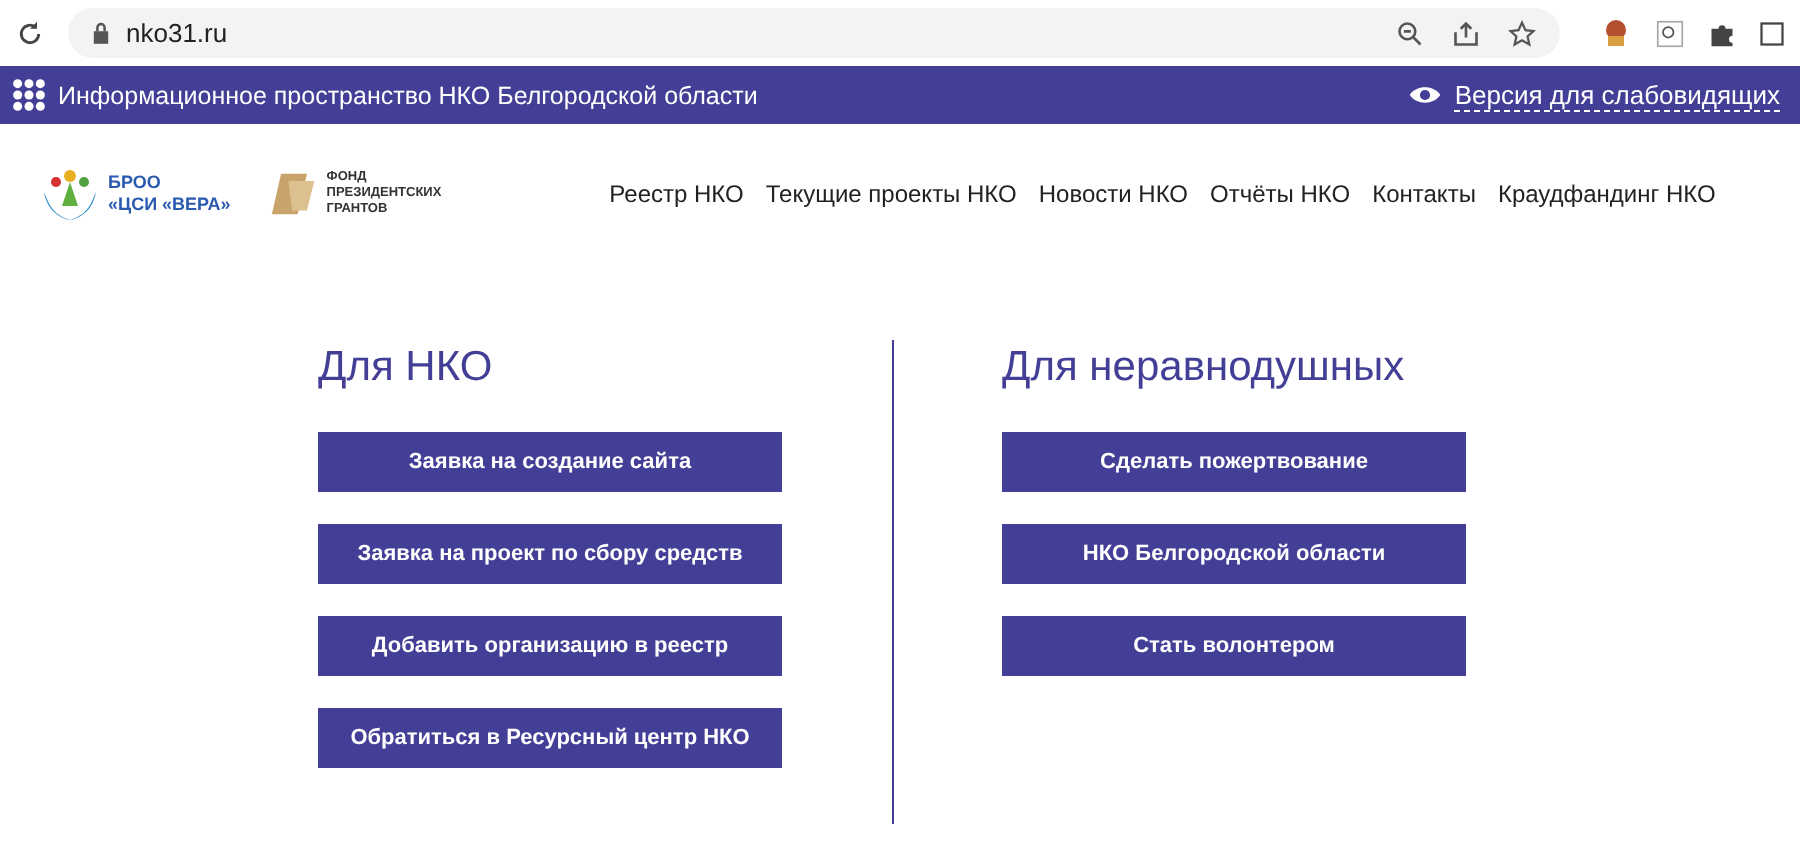  What do you see at coordinates (294, 194) in the screenshot?
I see `fund-logo-icon` at bounding box center [294, 194].